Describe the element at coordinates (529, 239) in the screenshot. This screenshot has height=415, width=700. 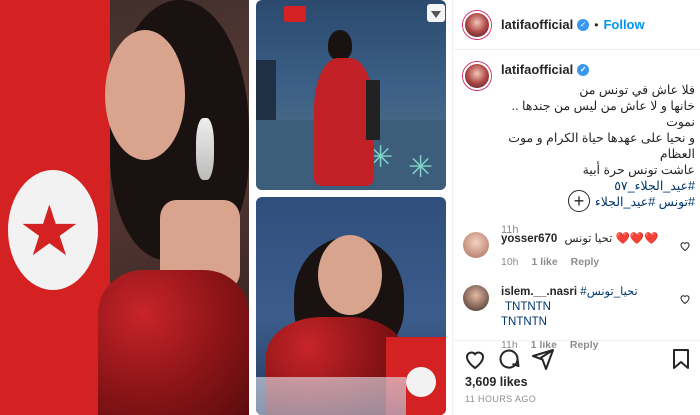
I see `comment-username: yosser670` at that location.